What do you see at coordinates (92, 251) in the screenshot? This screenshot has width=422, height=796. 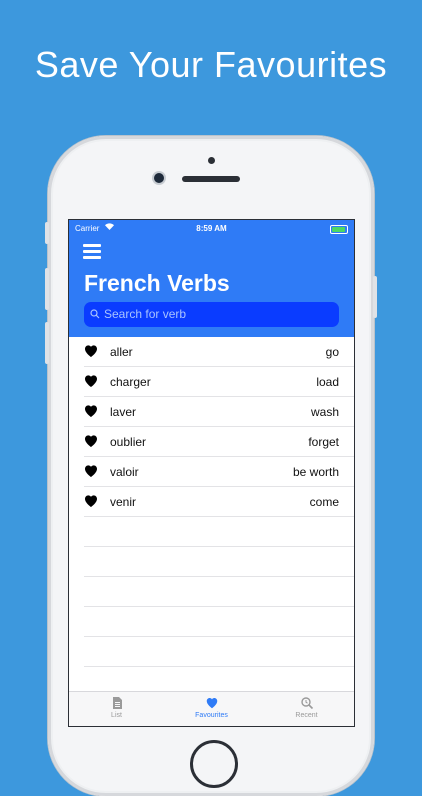 I see `menu-icon` at bounding box center [92, 251].